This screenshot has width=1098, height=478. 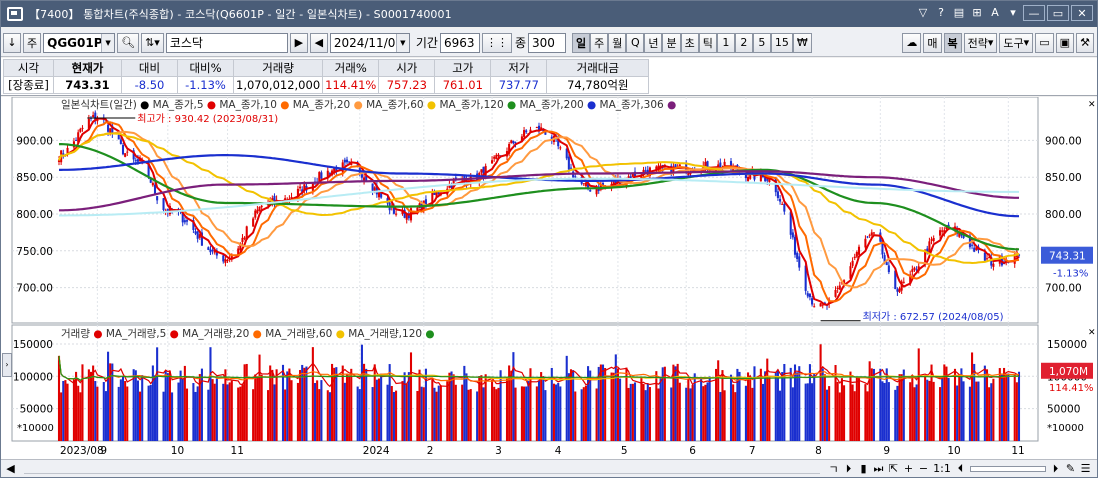 What do you see at coordinates (632, 105) in the screenshot?
I see `legend-entry: MA_종가,306` at bounding box center [632, 105].